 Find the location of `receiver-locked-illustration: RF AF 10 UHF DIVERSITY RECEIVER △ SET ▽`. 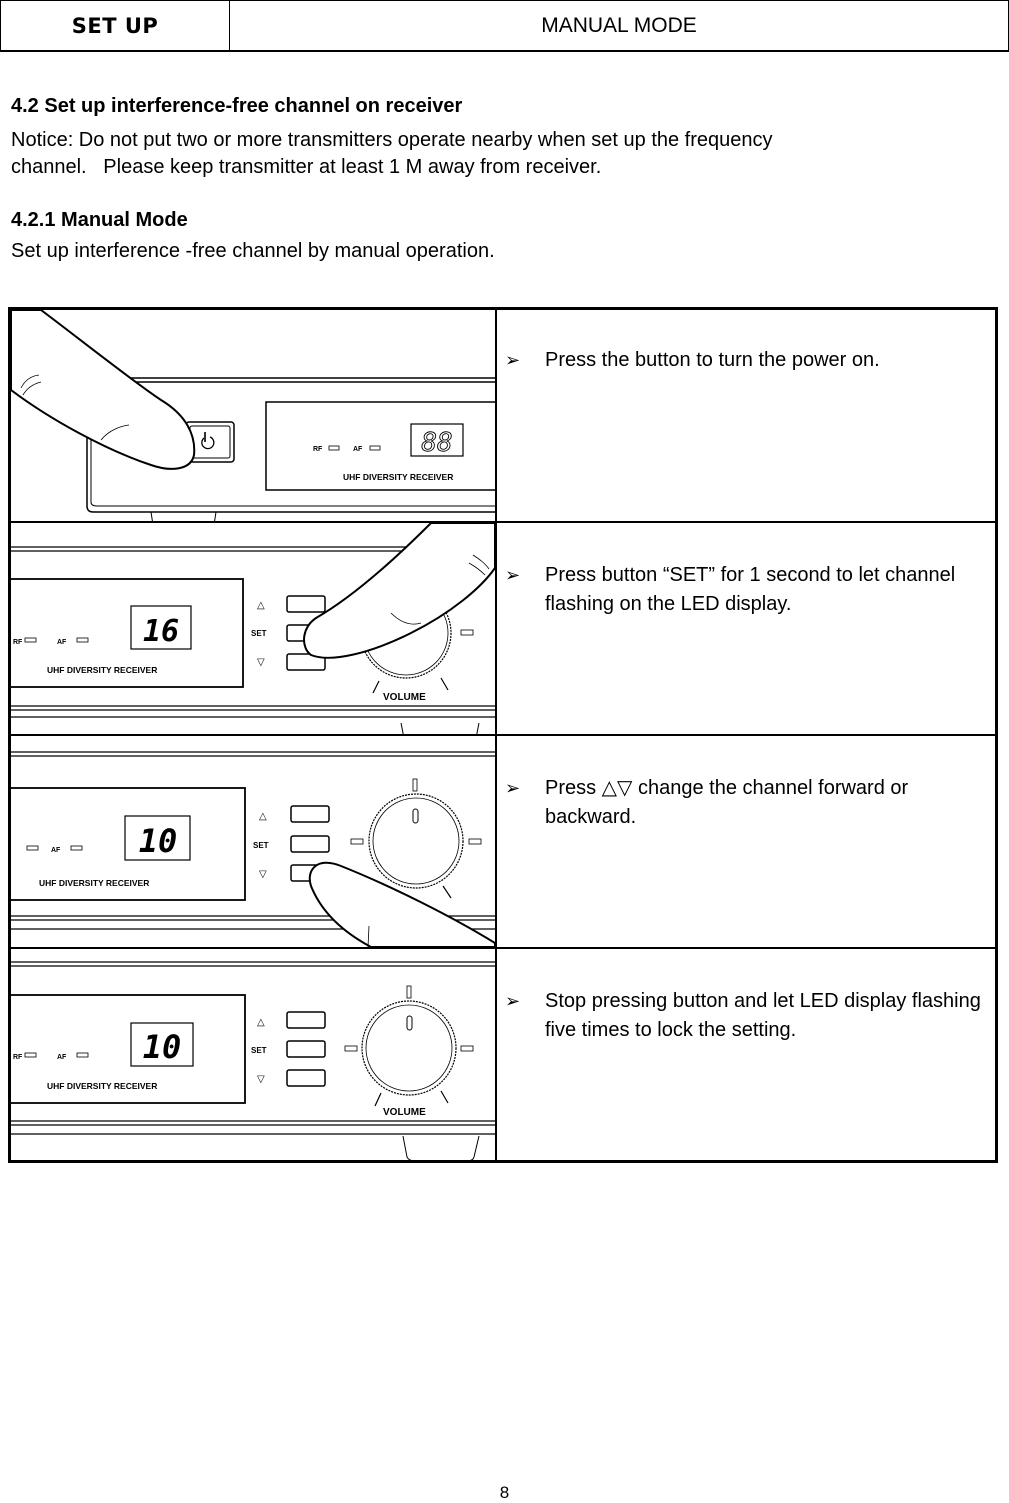

receiver-locked-illustration: RF AF 10 UHF DIVERSITY RECEIVER △ SET ▽ is located at coordinates (253, 1060).